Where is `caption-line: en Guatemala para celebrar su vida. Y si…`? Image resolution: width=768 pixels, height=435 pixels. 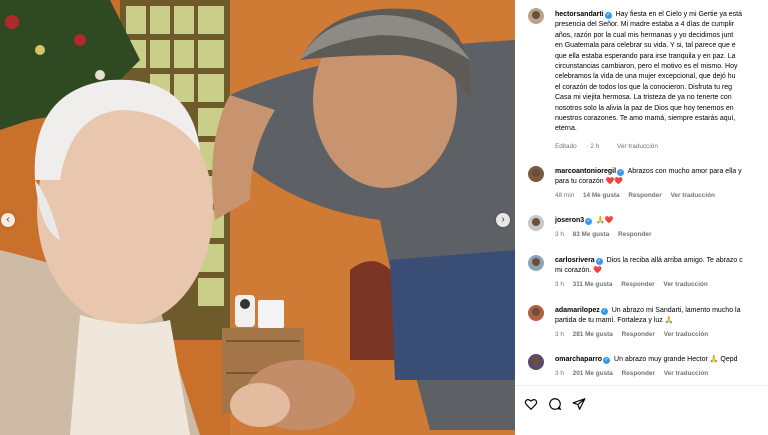 caption-line: en Guatemala para celebrar su vida. Y si… is located at coordinates (645, 46).